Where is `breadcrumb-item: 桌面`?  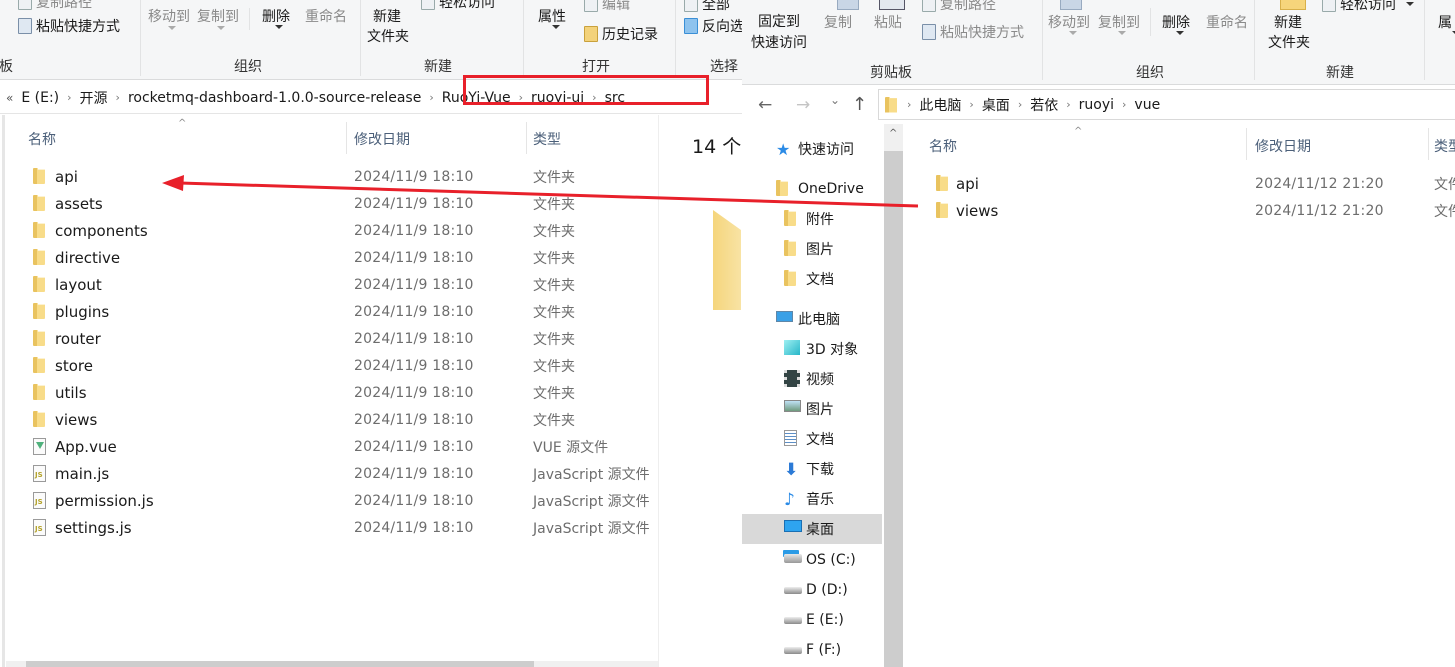 breadcrumb-item: 桌面 is located at coordinates (996, 105).